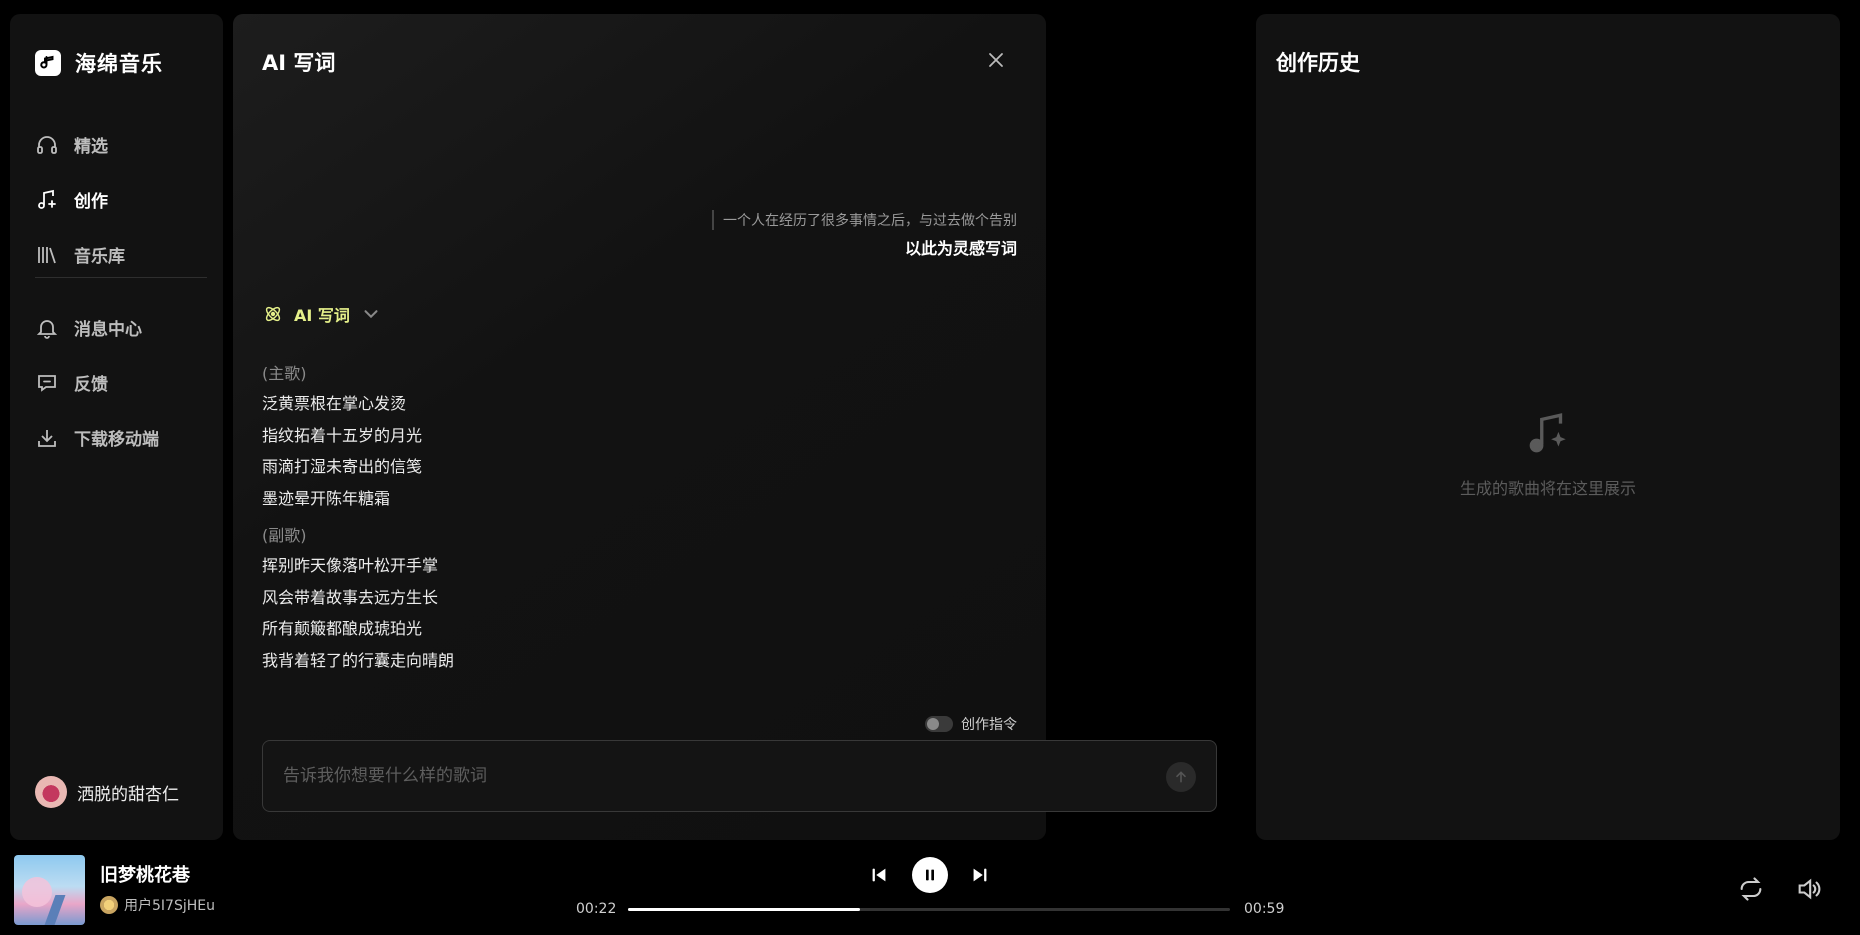 This screenshot has width=1860, height=935. I want to click on creation-instruction-toggle-group: 创作指令, so click(971, 724).